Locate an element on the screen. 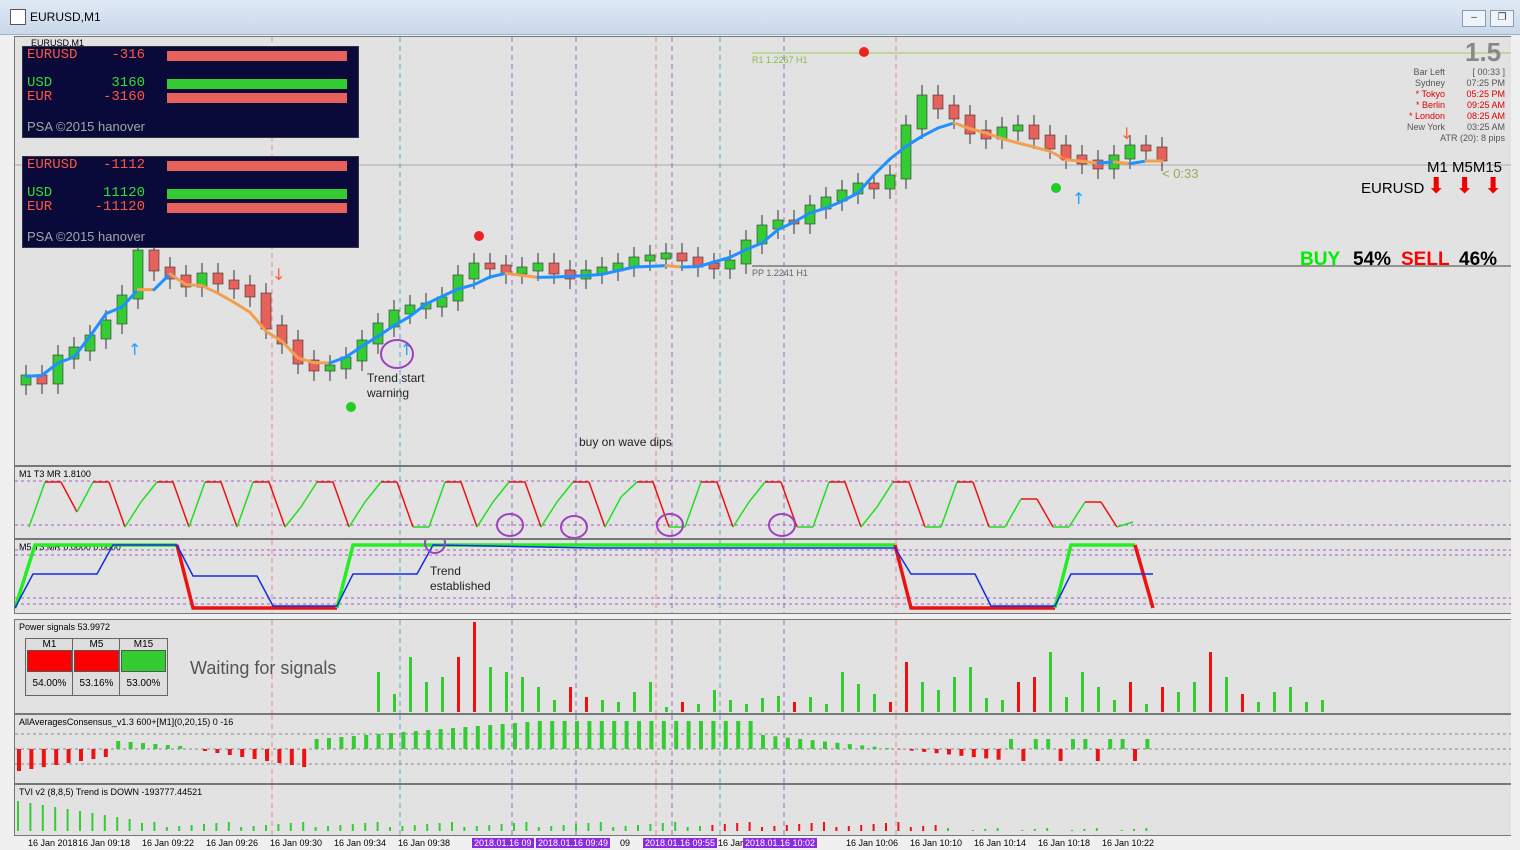 This screenshot has height=850, width=1520. time-label-highlight: 2018.01.16 10:02 is located at coordinates (780, 843).